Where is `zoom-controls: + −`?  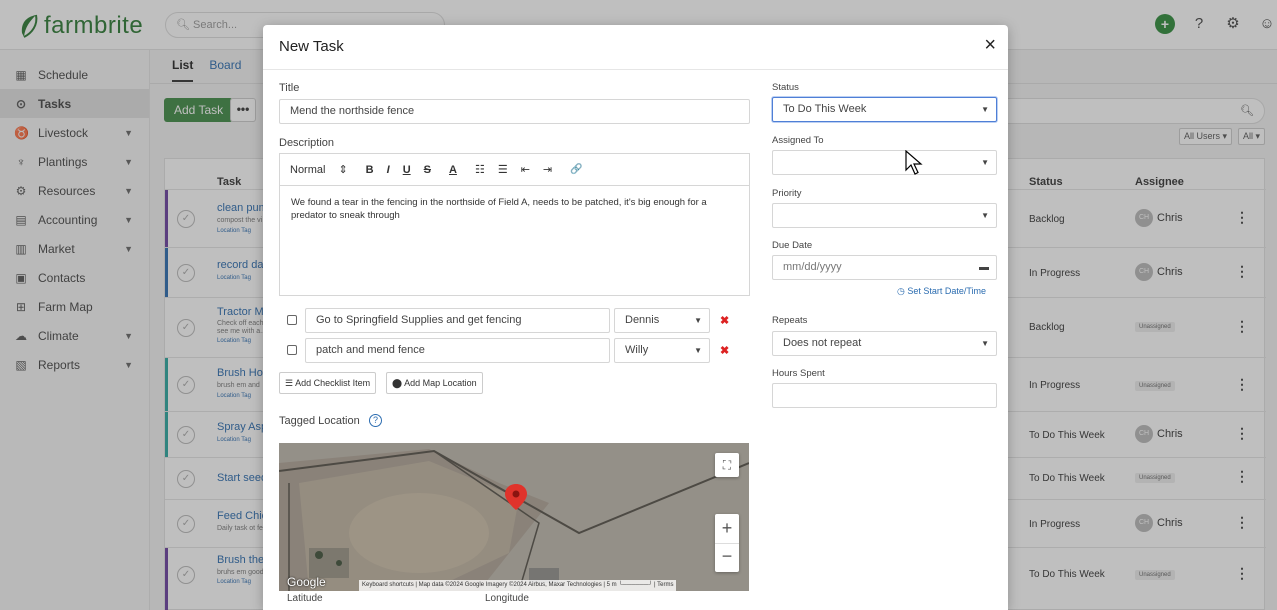
zoom-controls: + − is located at coordinates (727, 543).